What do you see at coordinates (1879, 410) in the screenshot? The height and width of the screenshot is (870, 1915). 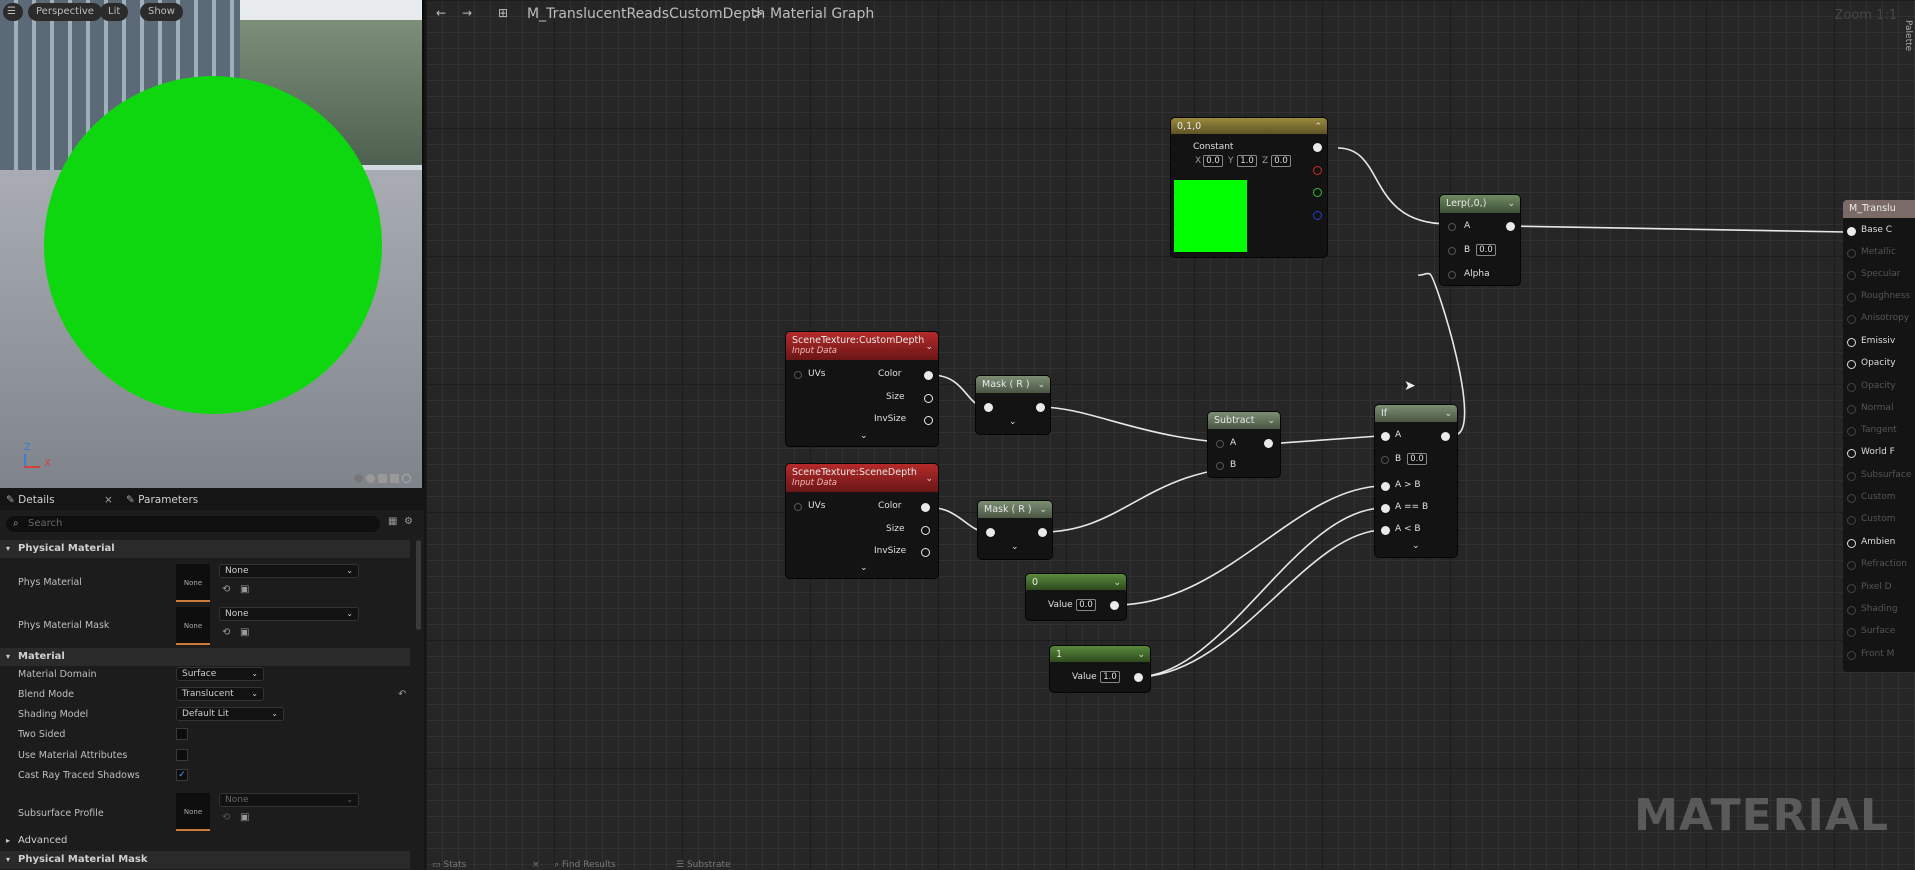 I see `output-pin-row: Normal` at bounding box center [1879, 410].